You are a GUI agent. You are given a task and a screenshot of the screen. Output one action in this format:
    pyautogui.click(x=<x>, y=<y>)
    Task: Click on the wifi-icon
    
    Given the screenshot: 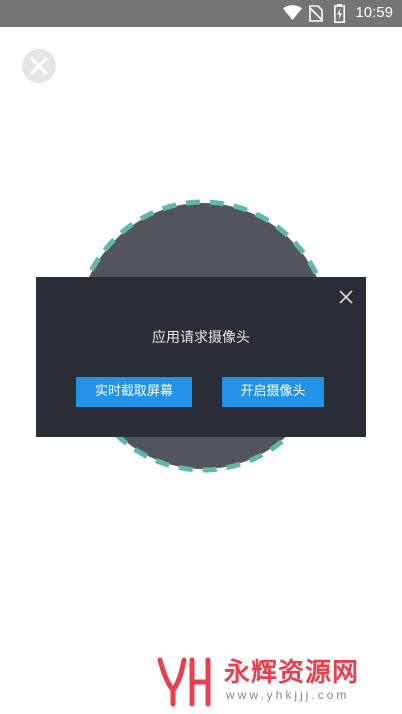 What is the action you would take?
    pyautogui.click(x=292, y=15)
    